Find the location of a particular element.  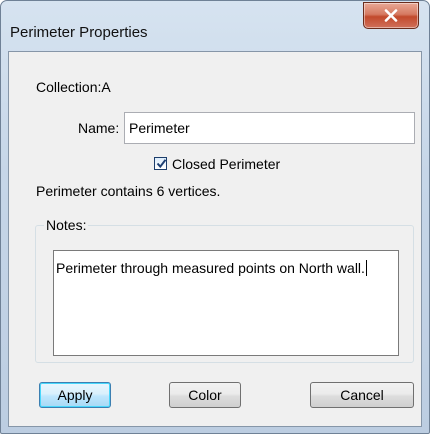

closed-perimeter-label: Closed Perimeter is located at coordinates (226, 164).